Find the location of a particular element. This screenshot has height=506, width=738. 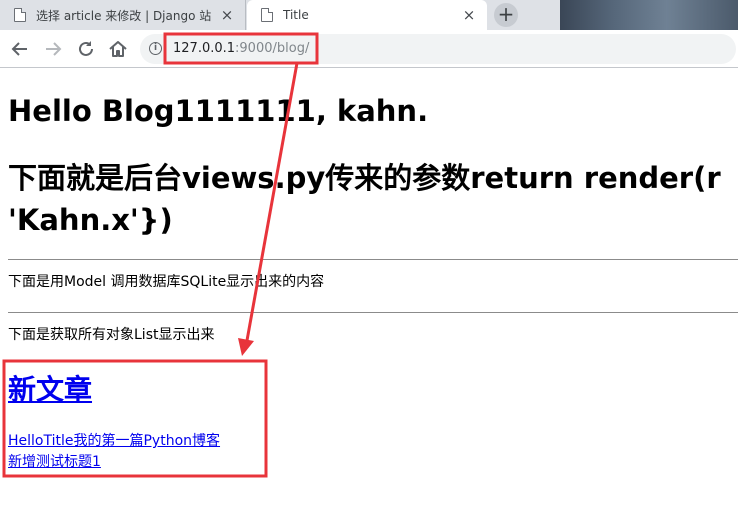

tab-title-page: Title × is located at coordinates (367, 15).